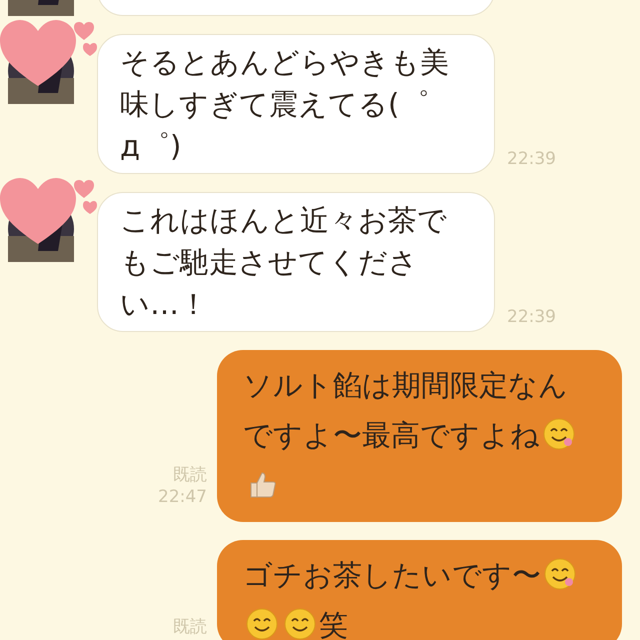 The height and width of the screenshot is (640, 640). Describe the element at coordinates (284, 104) in the screenshot. I see `message-text: そるとあんどらやきも美味しすぎて震えてる(゜д゜)` at that location.